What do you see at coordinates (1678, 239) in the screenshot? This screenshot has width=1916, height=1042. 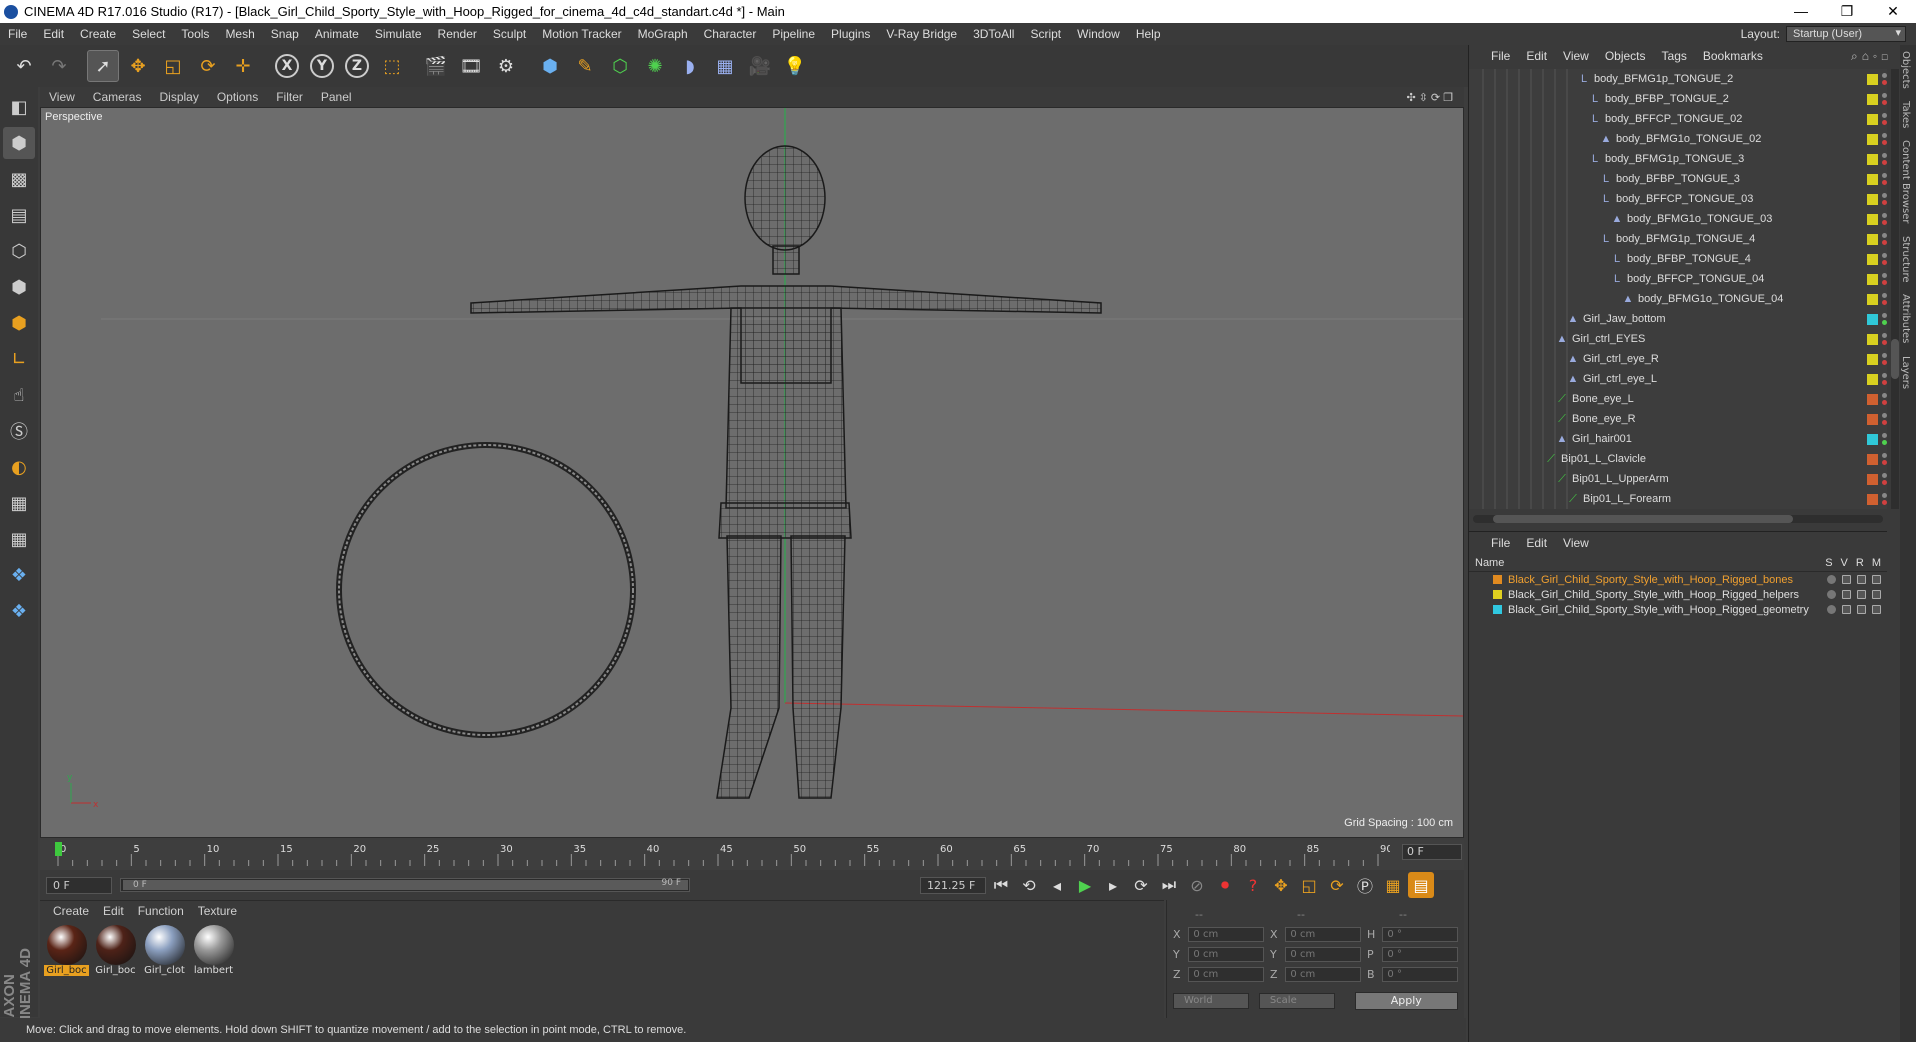 I see `object-row: Lbody_BFMG1p_TONGUE_4` at bounding box center [1678, 239].